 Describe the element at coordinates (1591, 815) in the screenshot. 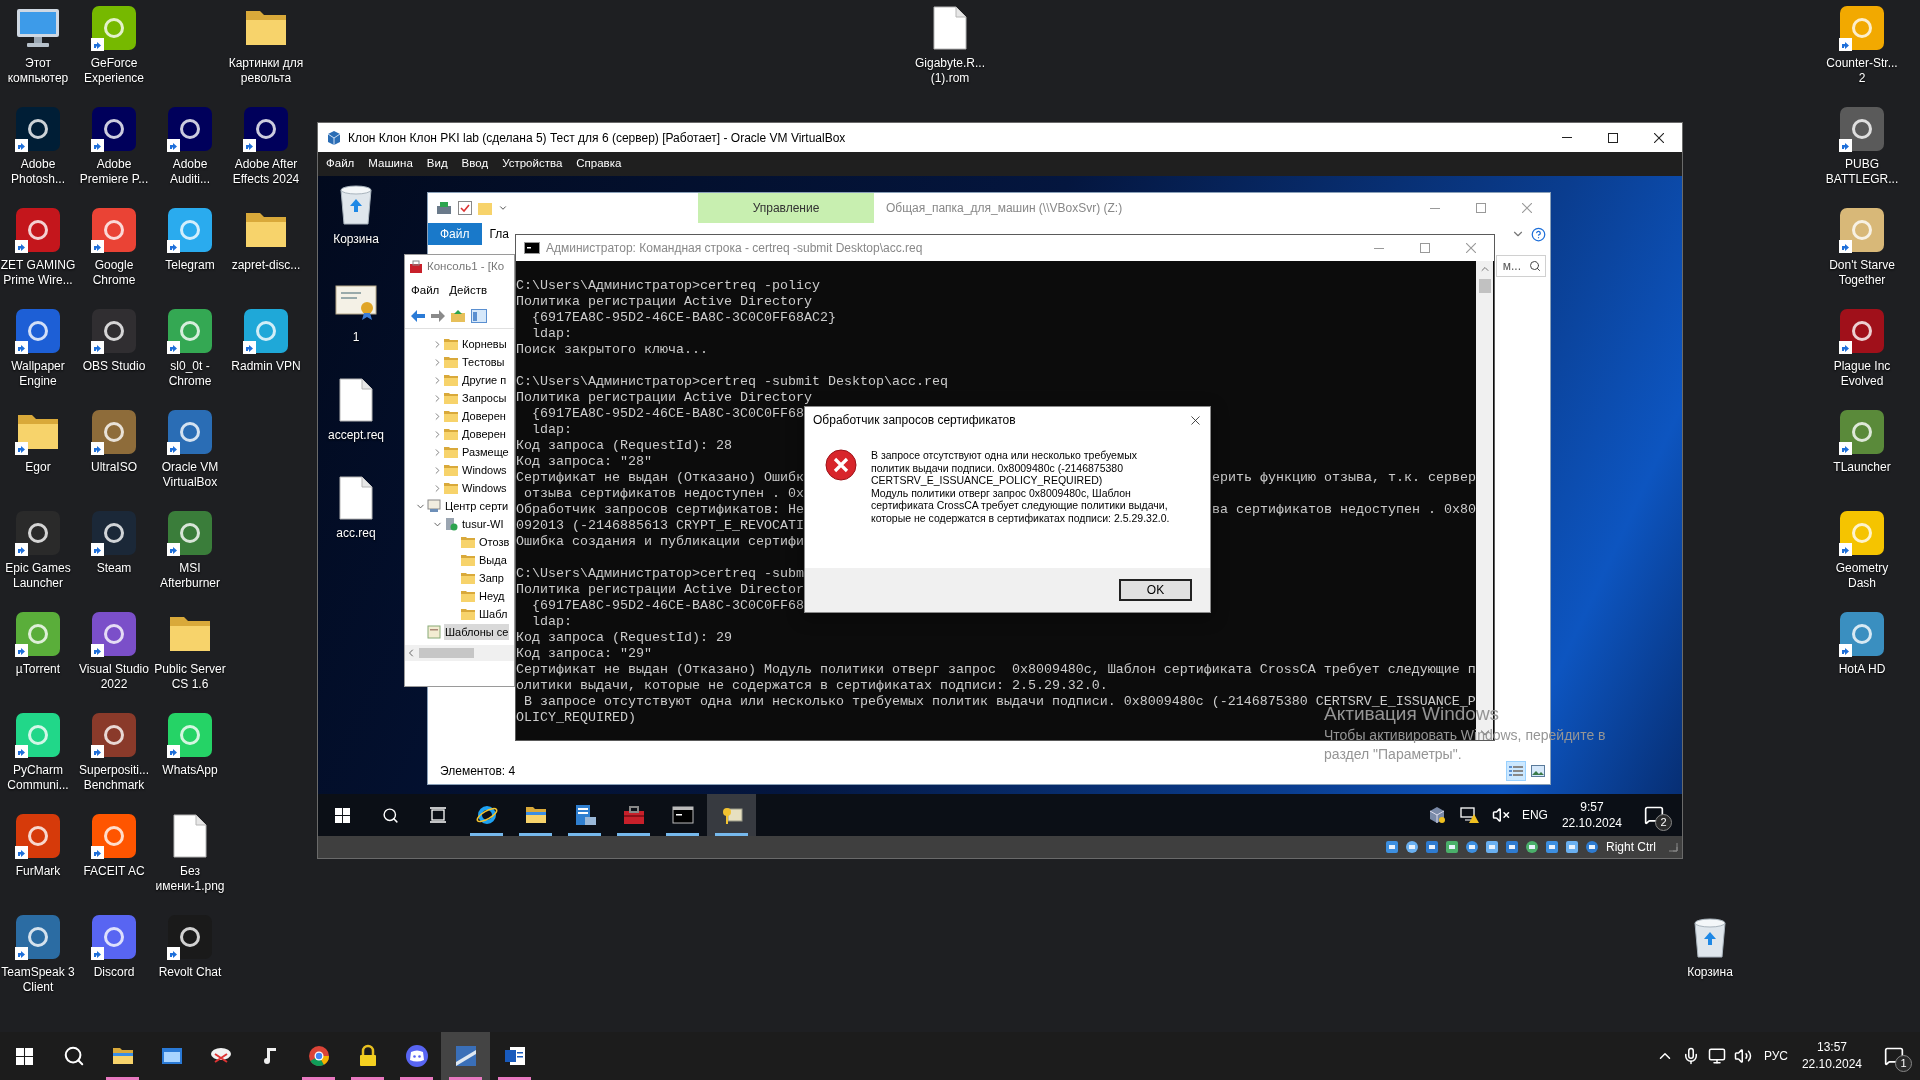

I see `clock: 9:57 22.10.2024` at that location.